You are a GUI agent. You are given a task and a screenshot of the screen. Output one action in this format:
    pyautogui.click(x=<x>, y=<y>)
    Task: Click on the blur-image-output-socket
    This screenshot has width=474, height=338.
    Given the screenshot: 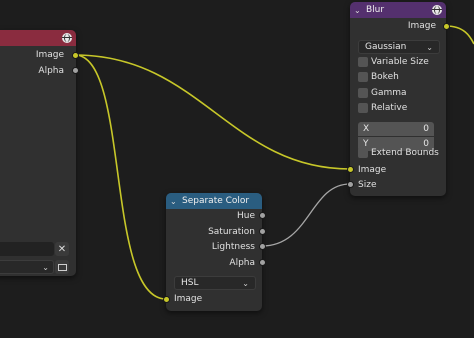 What is the action you would take?
    pyautogui.click(x=446, y=26)
    